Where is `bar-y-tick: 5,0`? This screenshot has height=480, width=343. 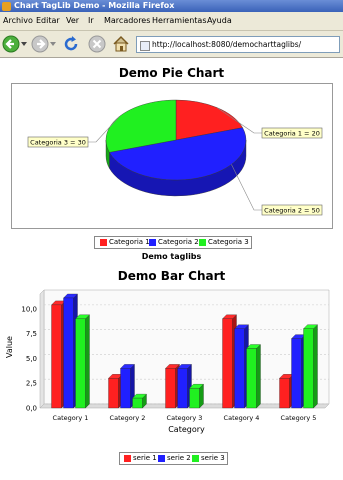
bar-y-tick: 5,0 is located at coordinates (31, 359).